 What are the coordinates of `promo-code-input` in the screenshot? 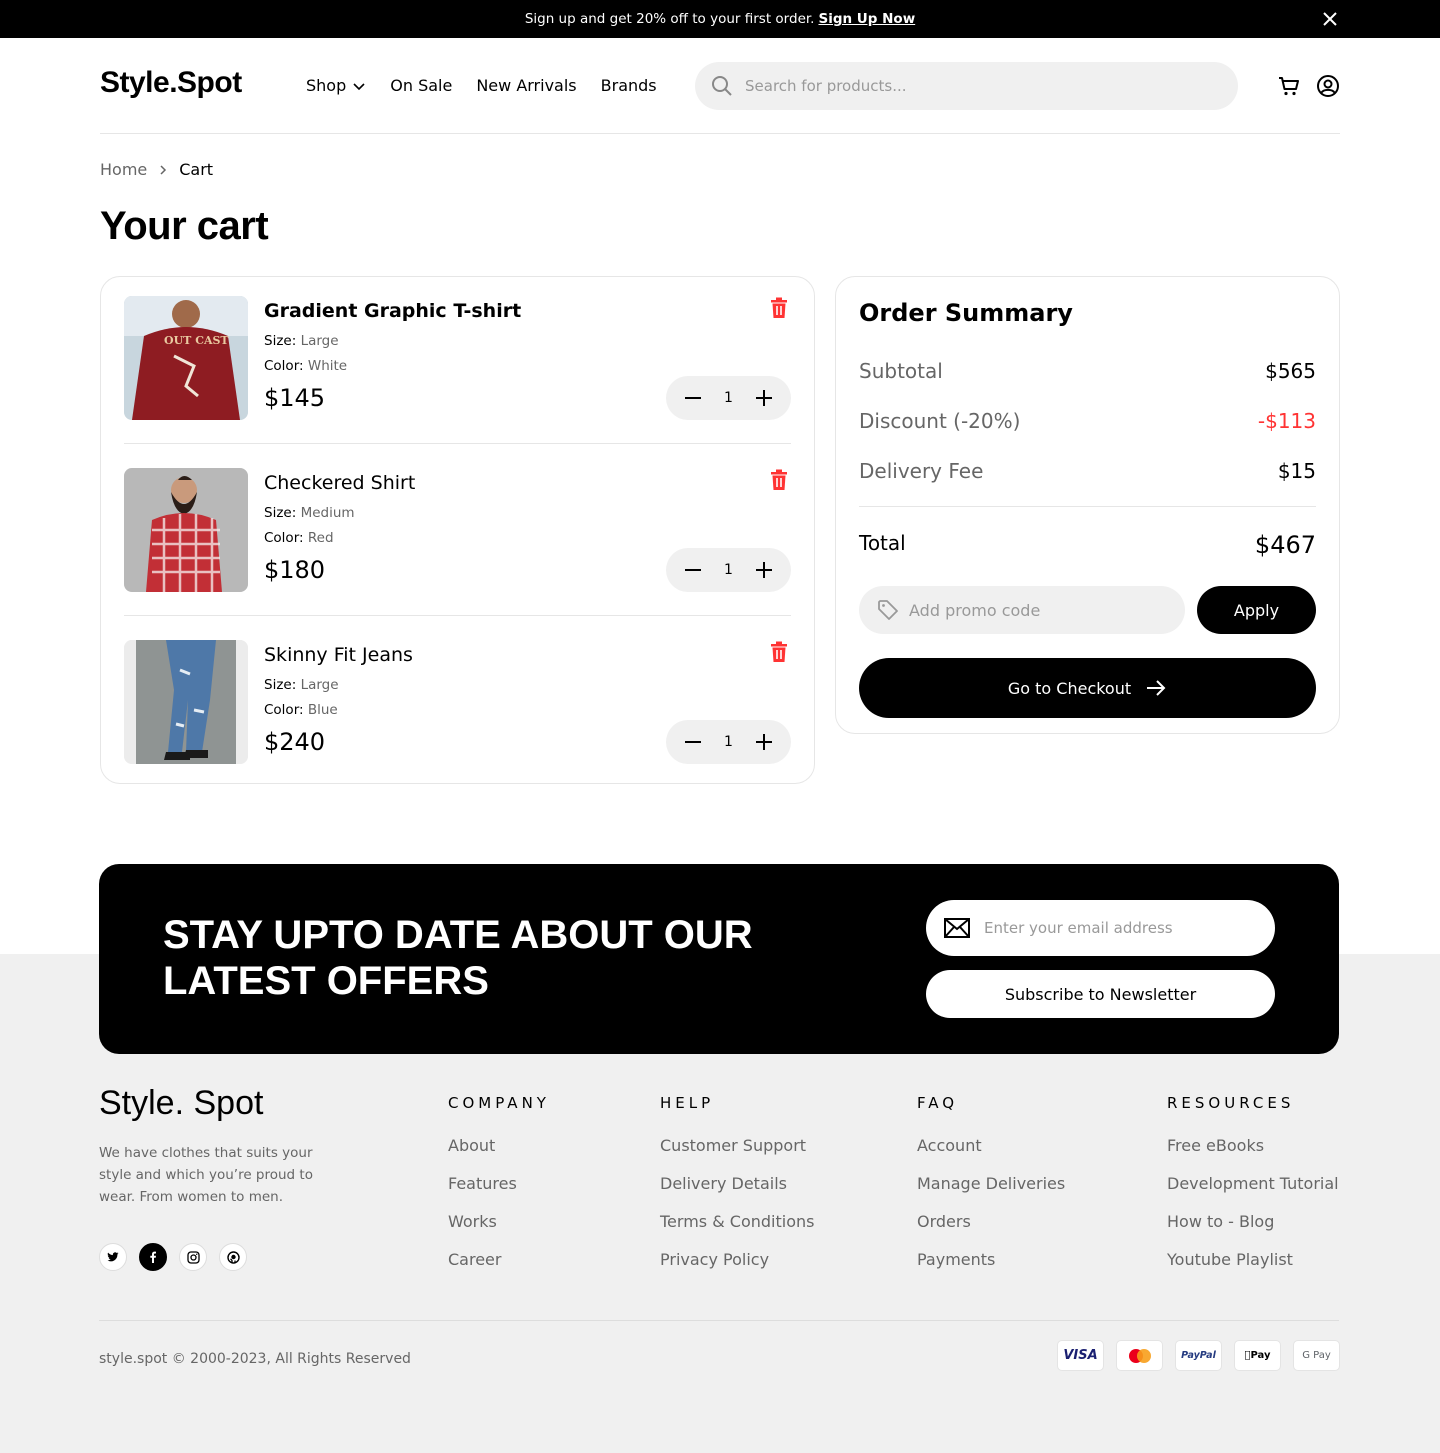 It's located at (1047, 610).